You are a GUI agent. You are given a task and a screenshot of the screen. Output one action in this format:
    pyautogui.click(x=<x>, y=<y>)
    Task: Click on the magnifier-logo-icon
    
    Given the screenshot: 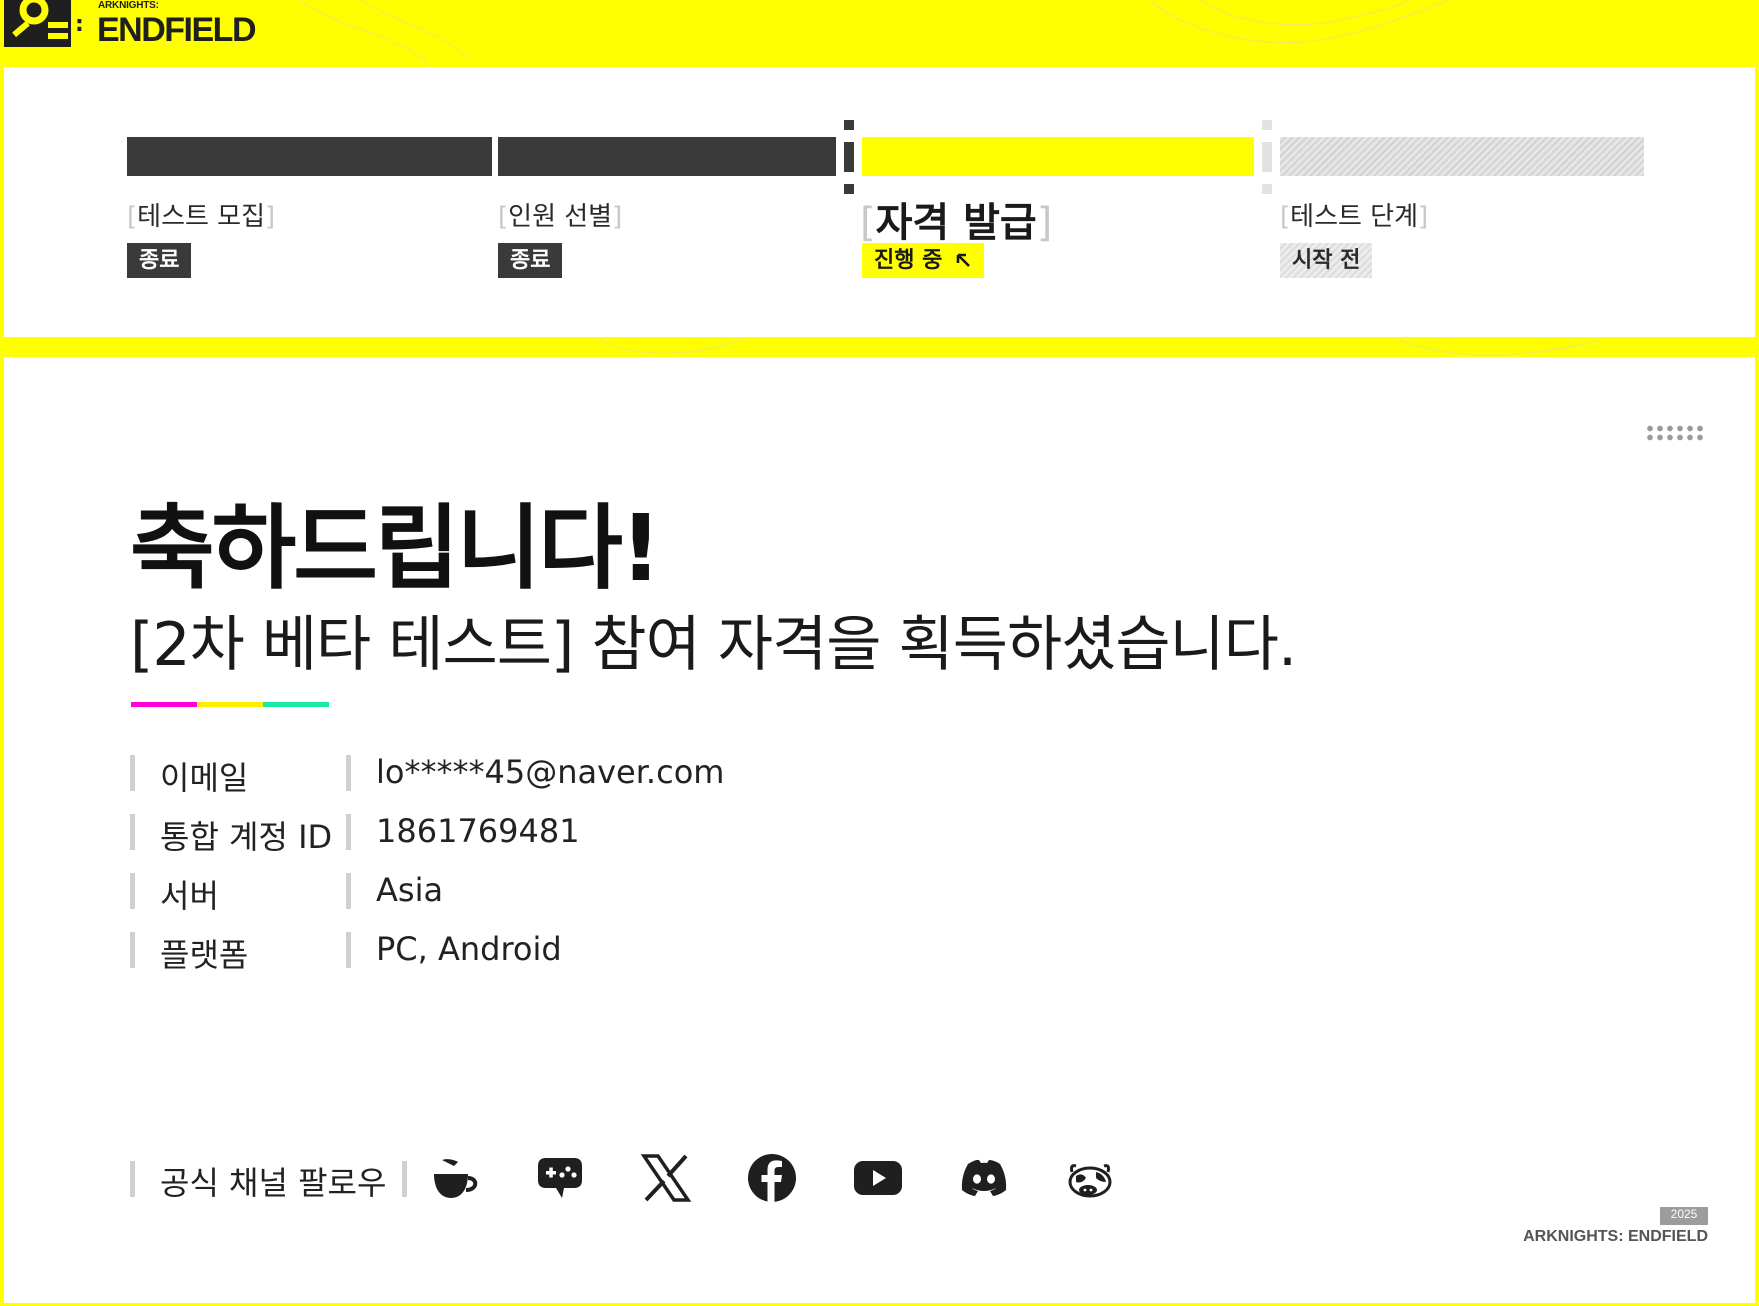 What is the action you would take?
    pyautogui.click(x=40, y=19)
    